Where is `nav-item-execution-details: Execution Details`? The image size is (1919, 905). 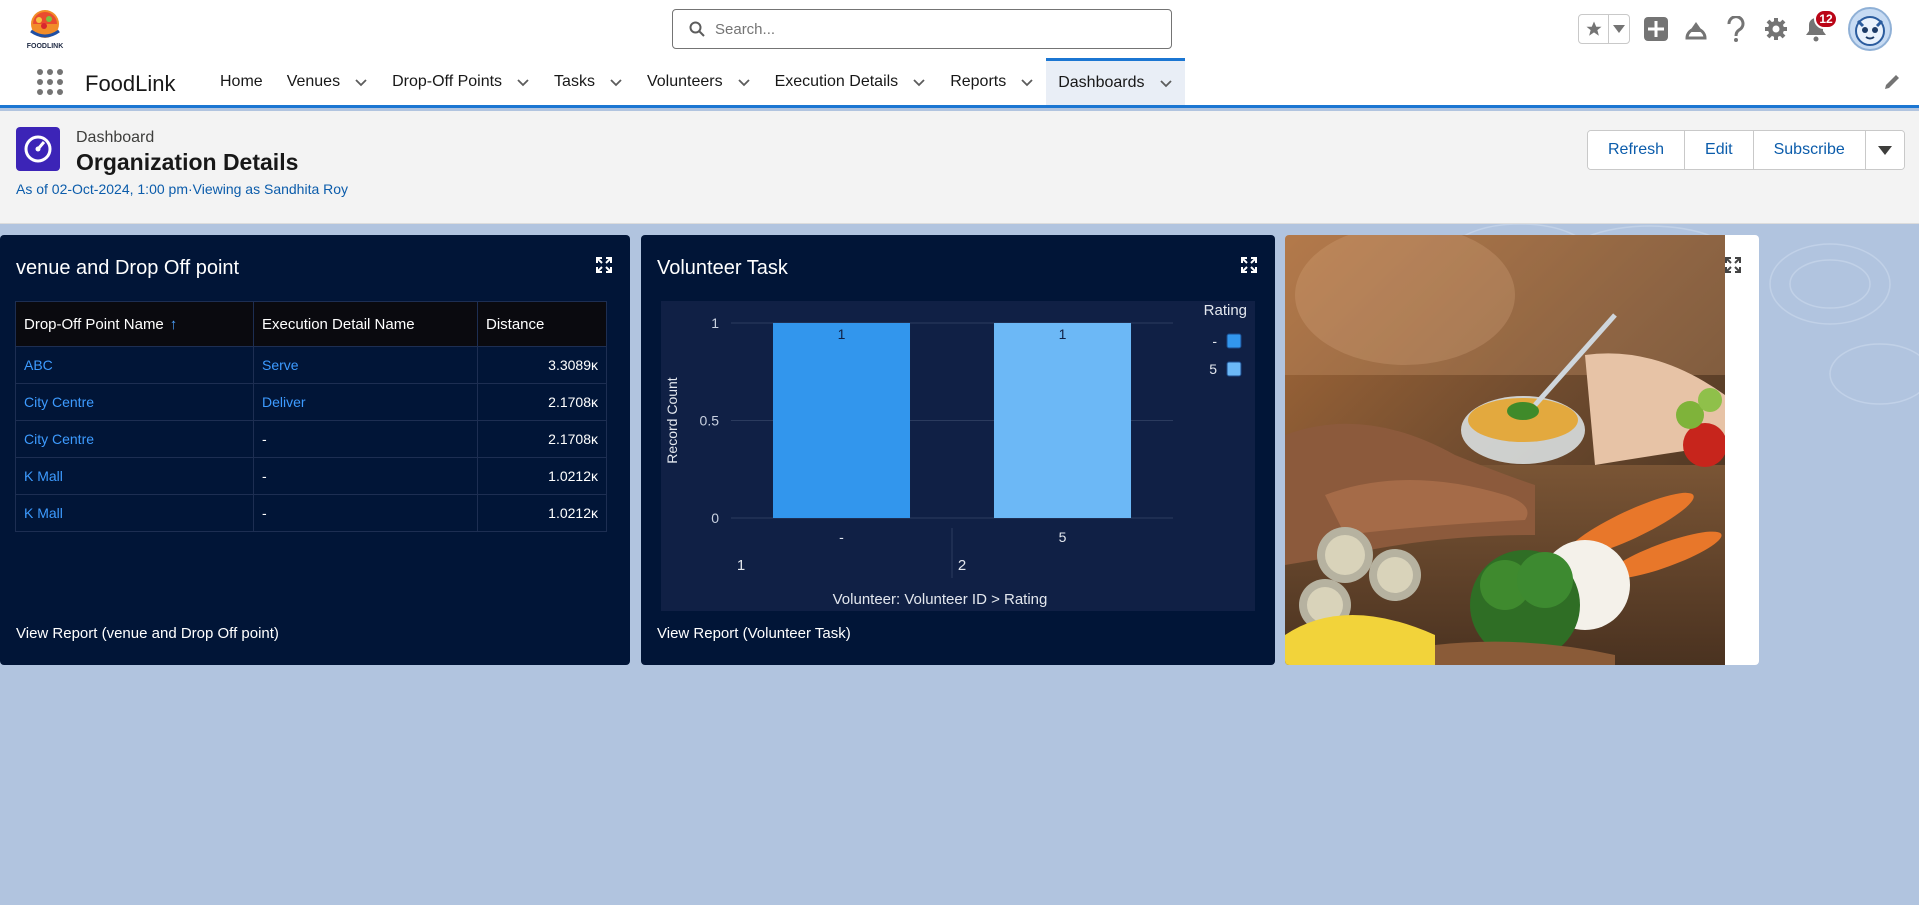
nav-item-execution-details: Execution Details is located at coordinates (851, 81).